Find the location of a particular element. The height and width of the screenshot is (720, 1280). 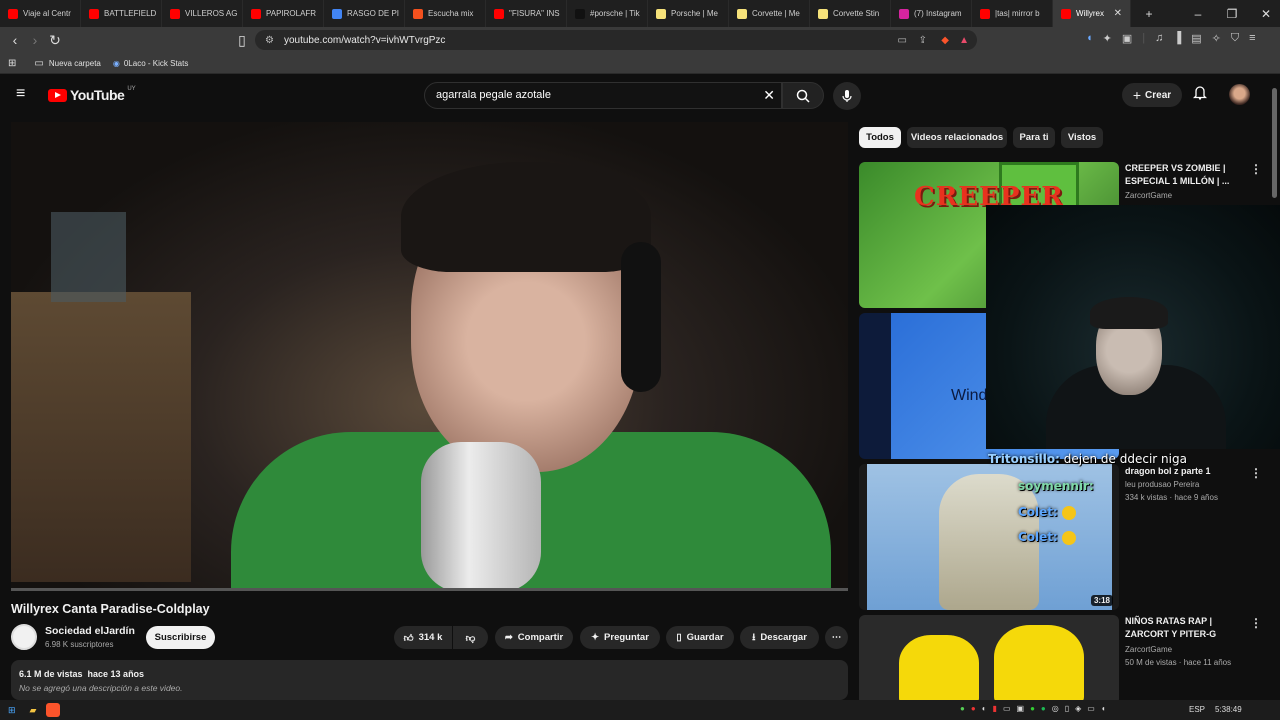

minimize-icon: – is located at coordinates (1198, 14).